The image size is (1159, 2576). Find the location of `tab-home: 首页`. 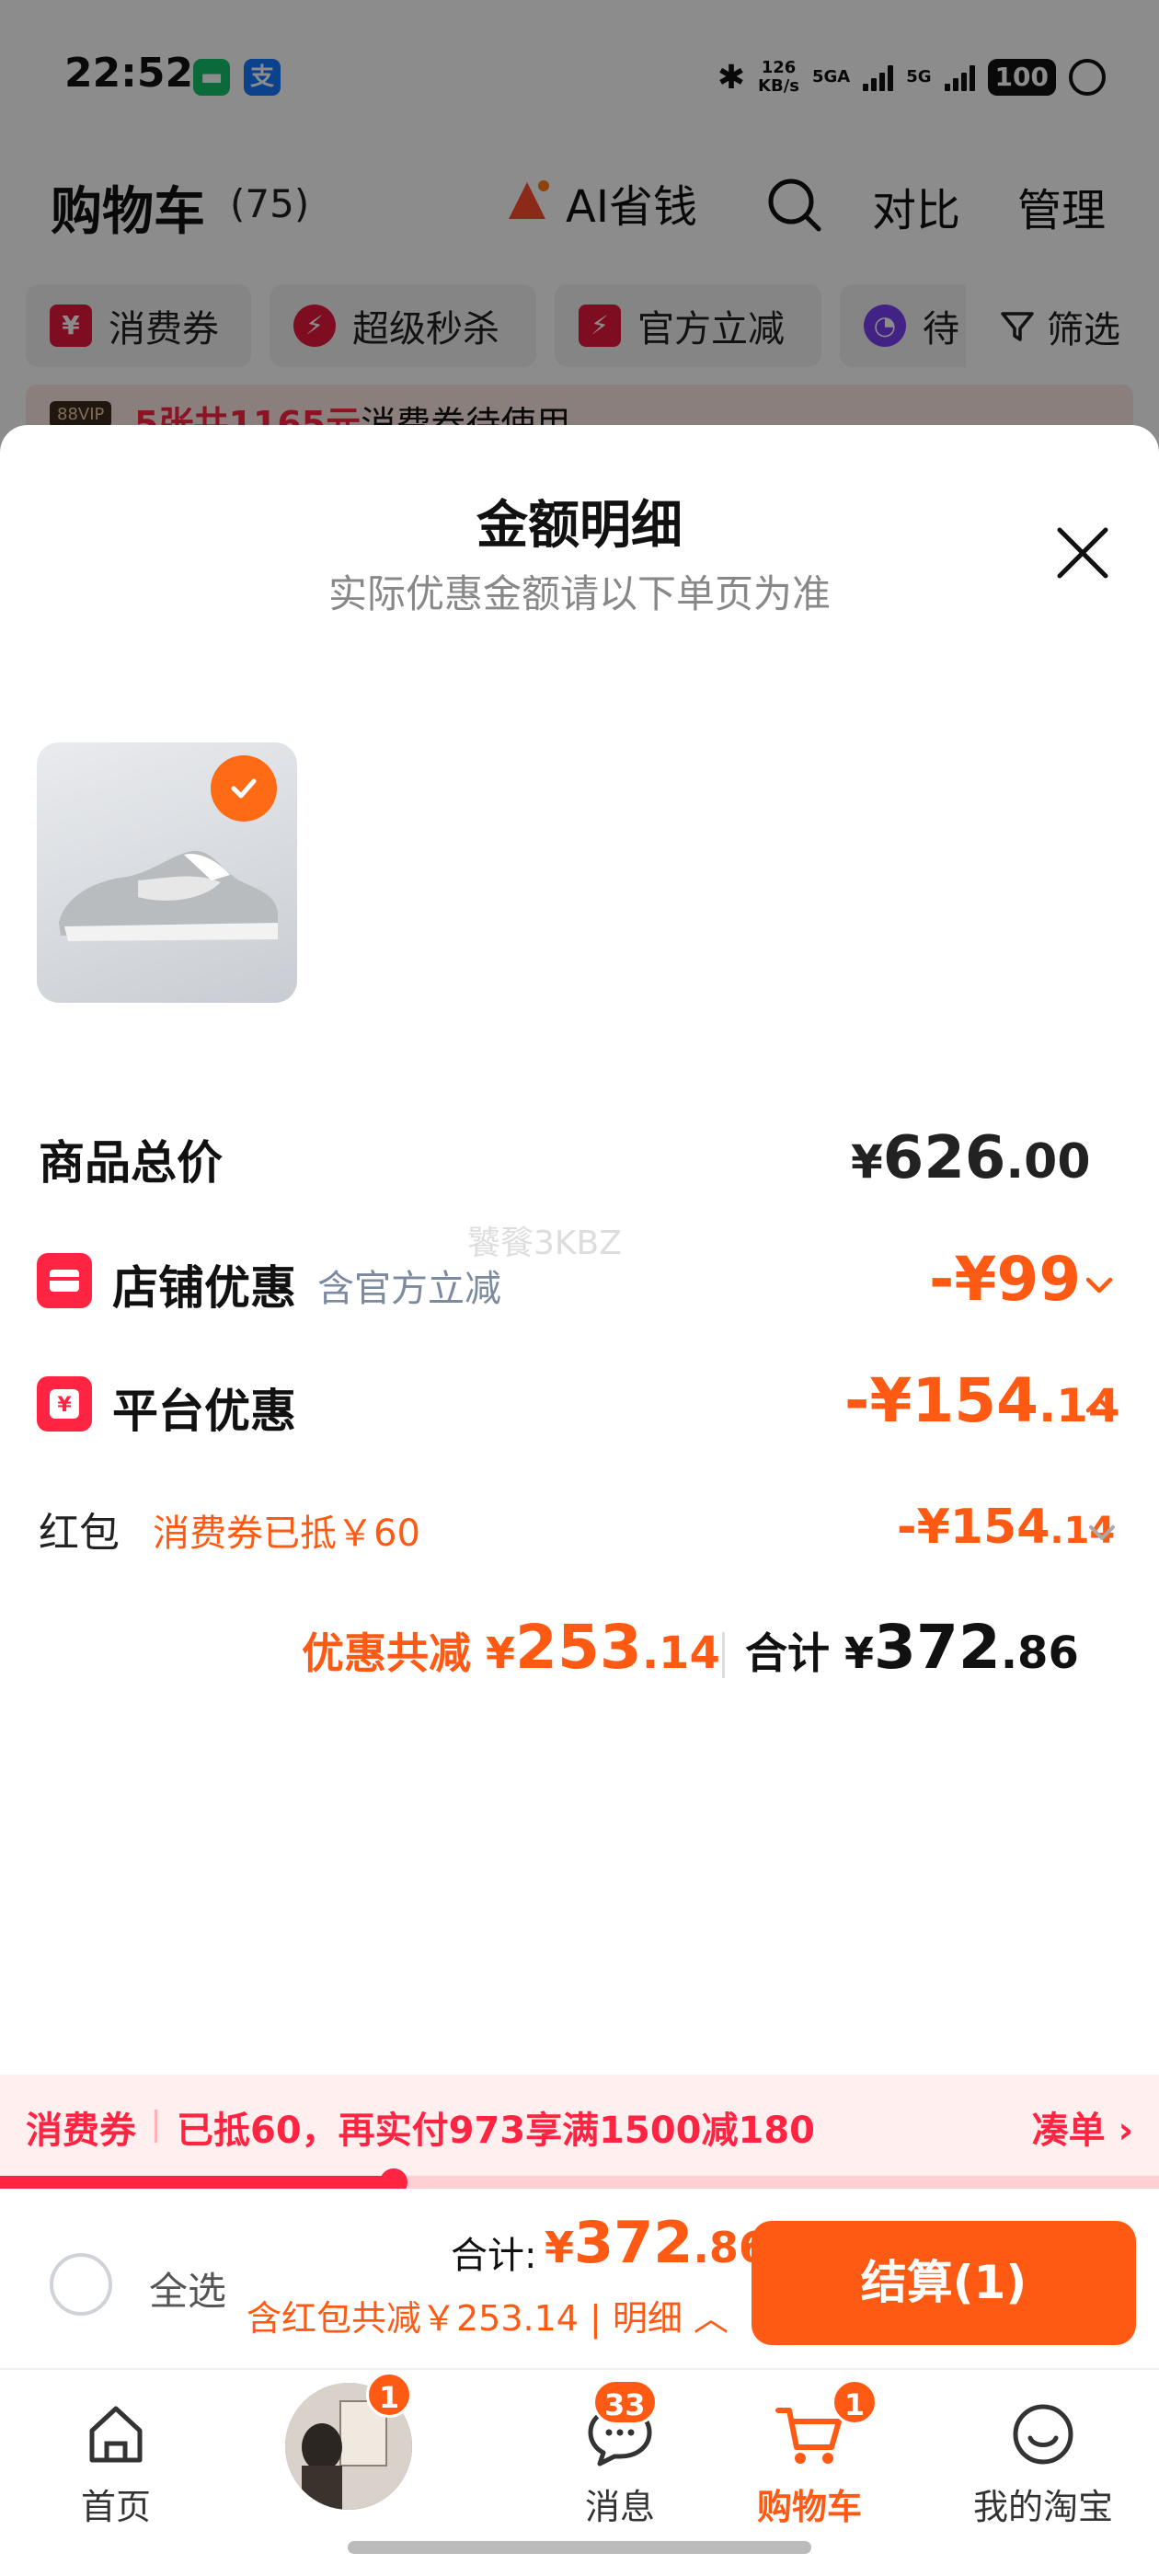

tab-home: 首页 is located at coordinates (116, 2460).